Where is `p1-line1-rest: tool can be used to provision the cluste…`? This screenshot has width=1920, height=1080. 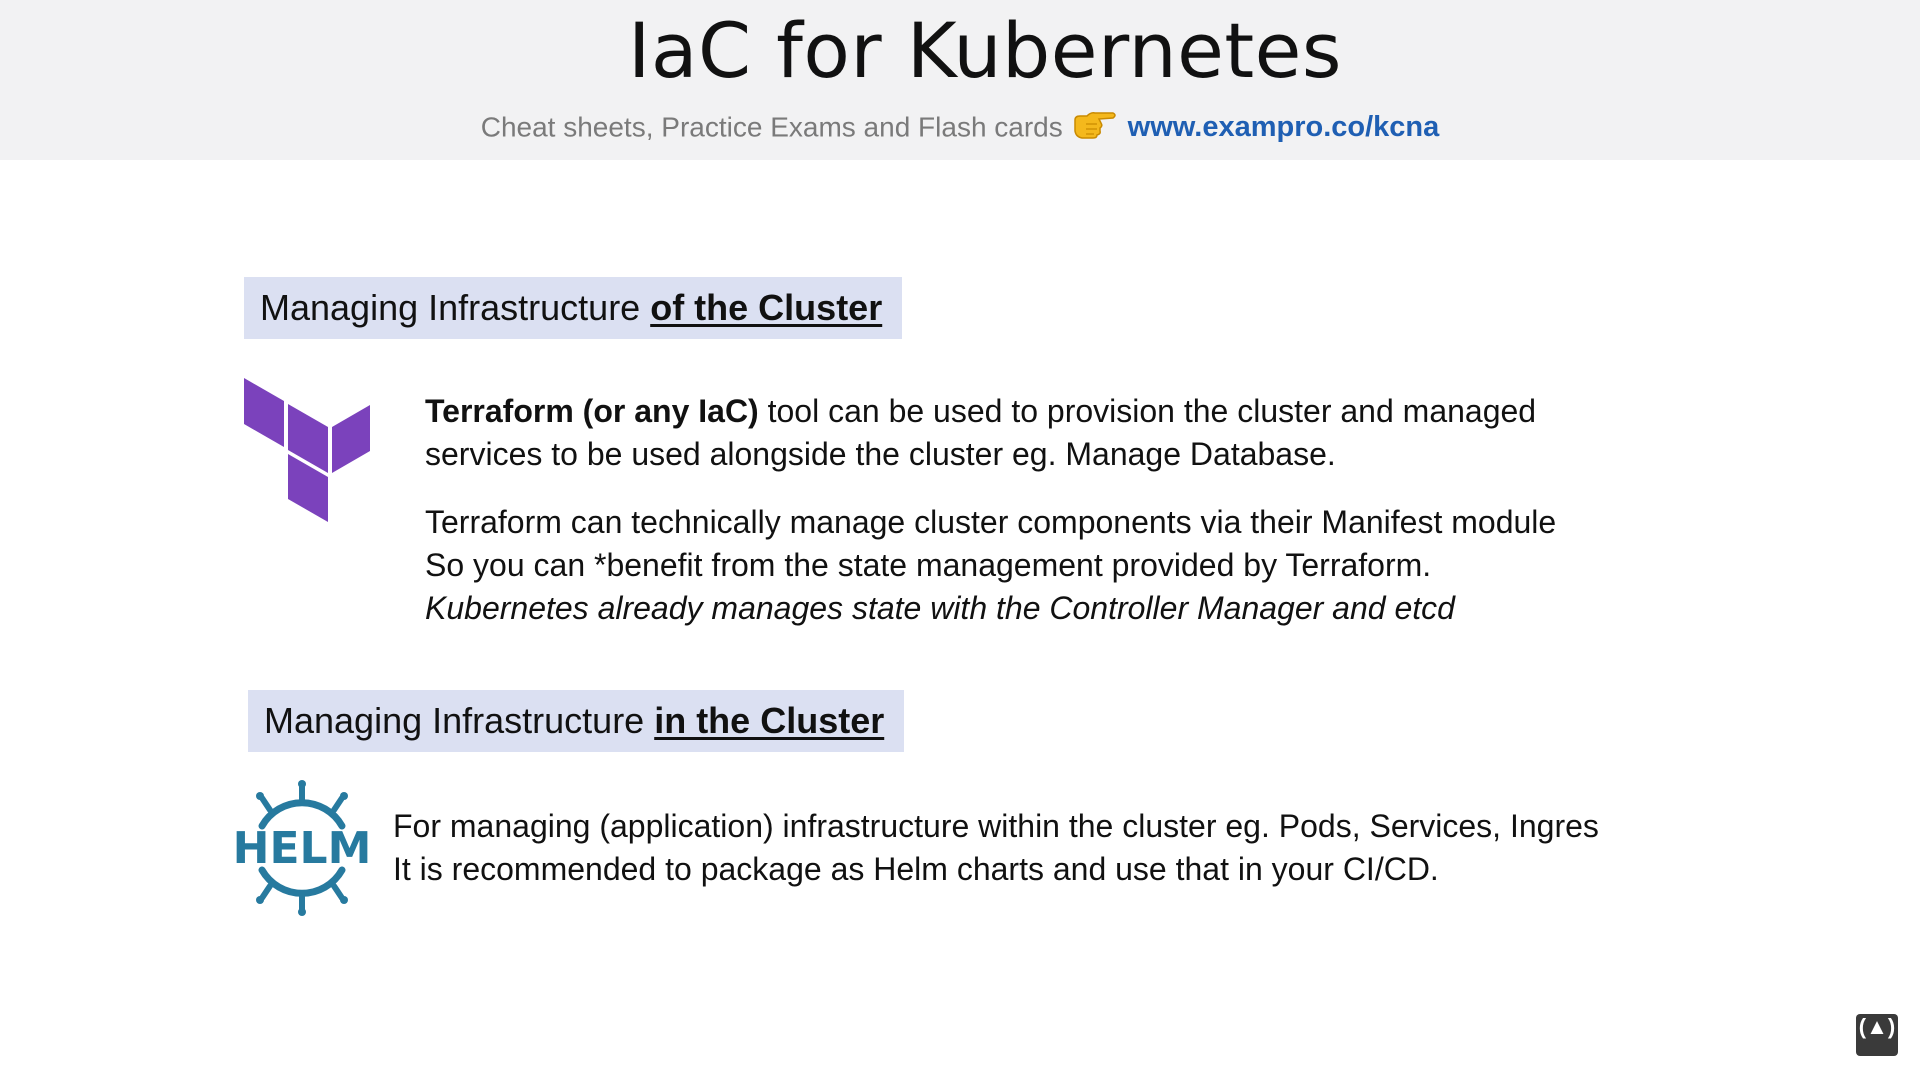 p1-line1-rest: tool can be used to provision the cluste… is located at coordinates (1147, 411).